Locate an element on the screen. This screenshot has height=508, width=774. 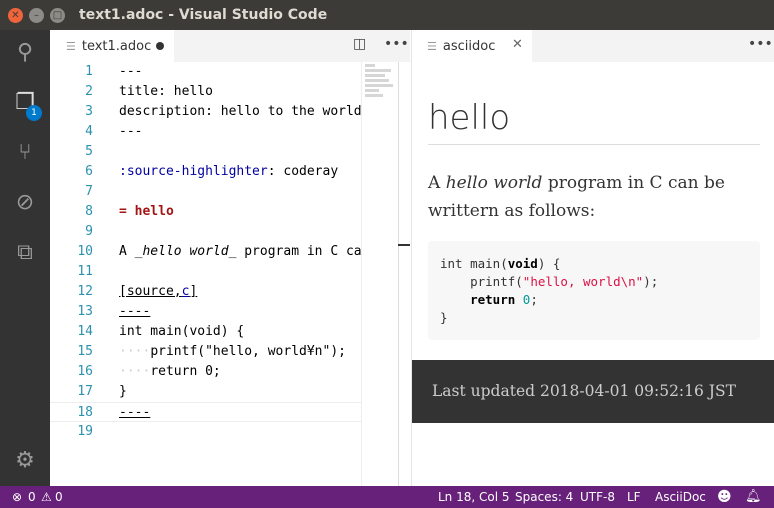
encoding: UTF-8 is located at coordinates (597, 497).